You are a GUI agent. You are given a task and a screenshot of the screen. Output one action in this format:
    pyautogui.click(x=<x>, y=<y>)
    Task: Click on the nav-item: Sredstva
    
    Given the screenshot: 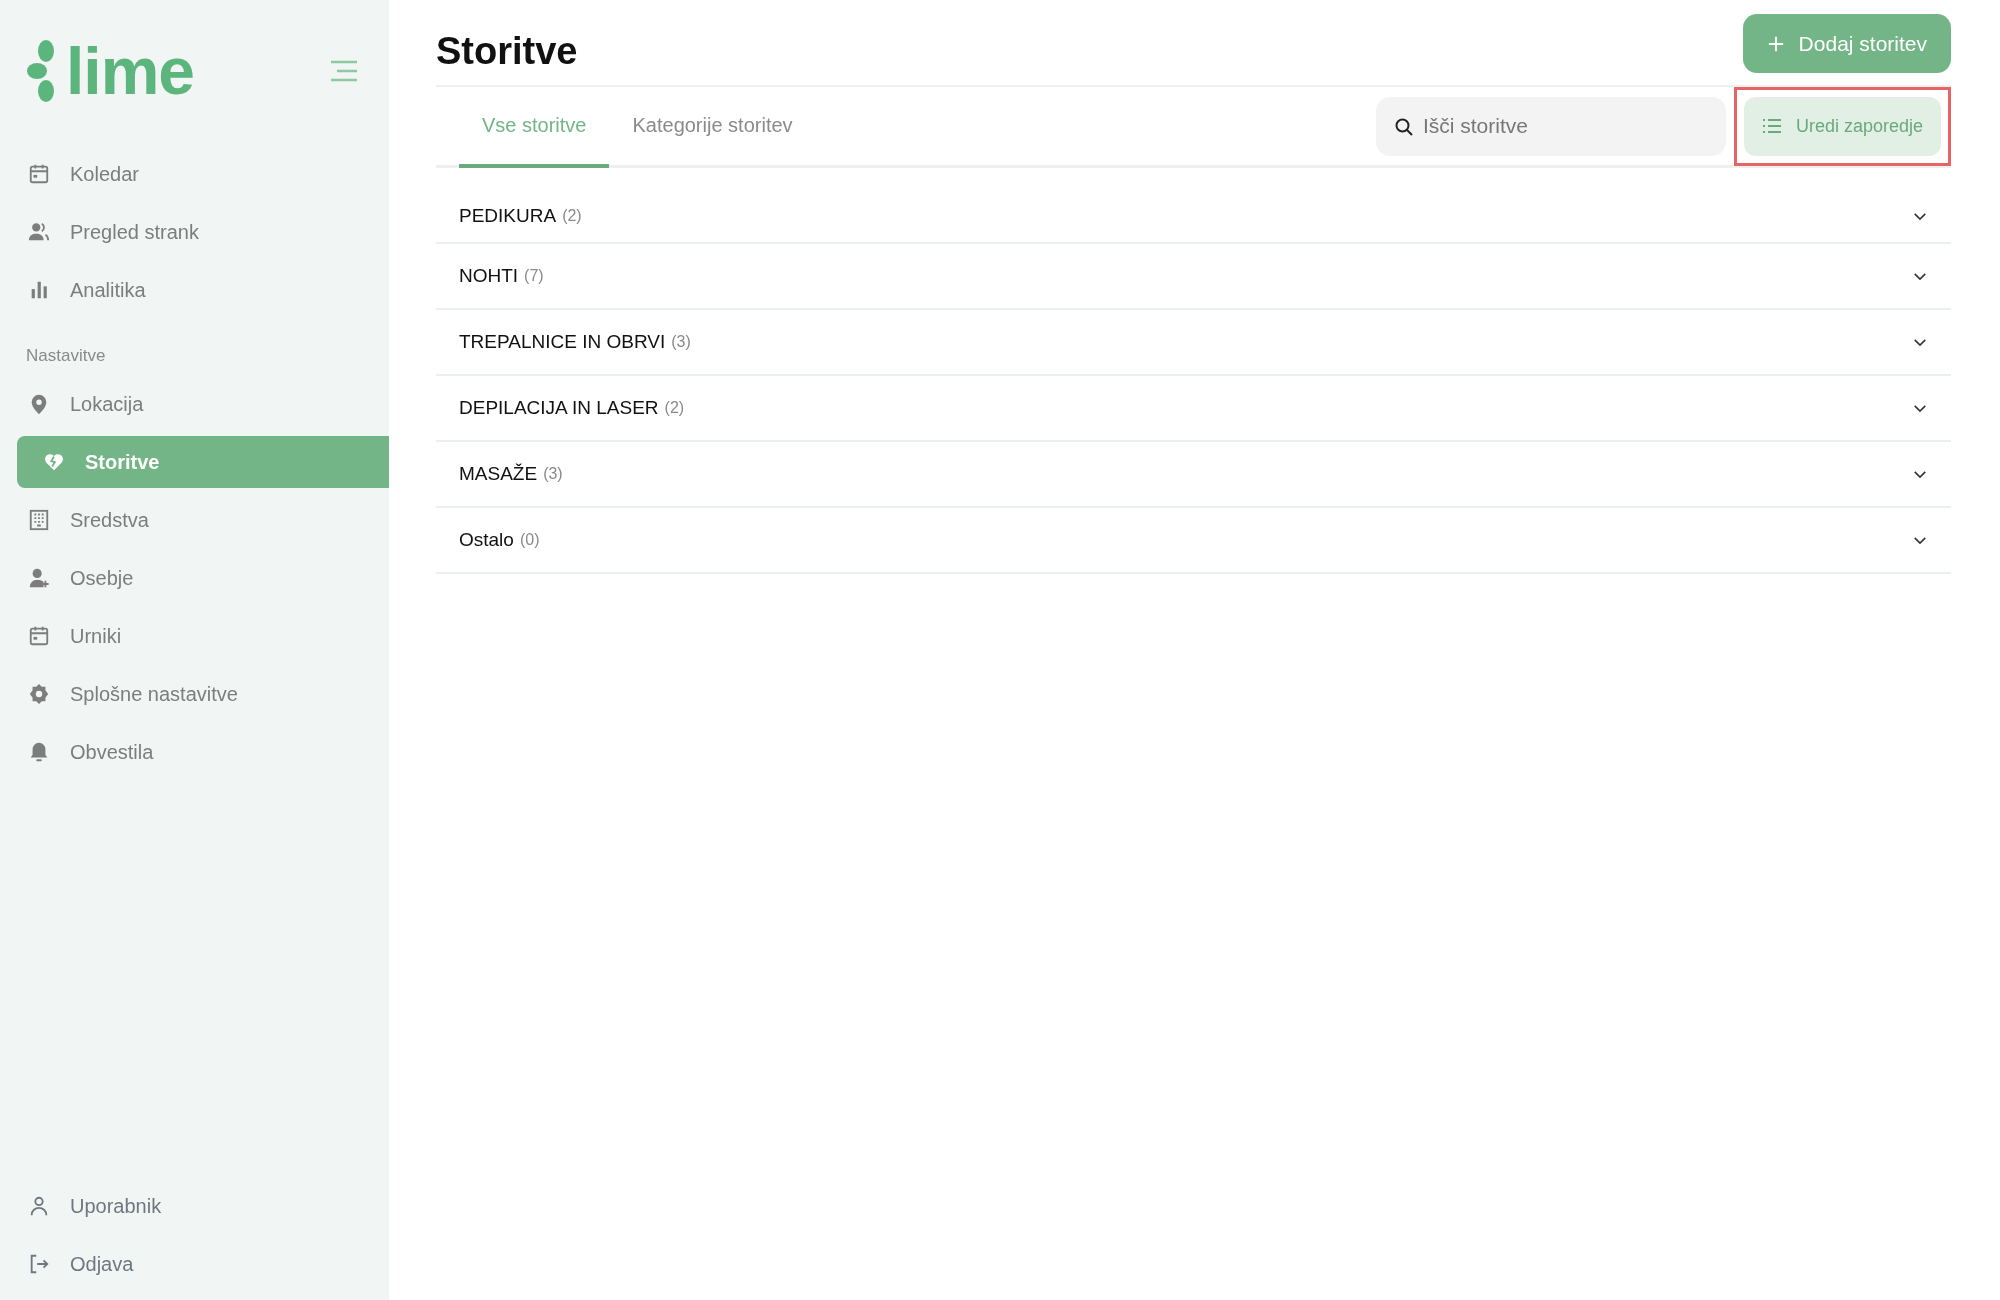 What is the action you would take?
    pyautogui.click(x=194, y=520)
    